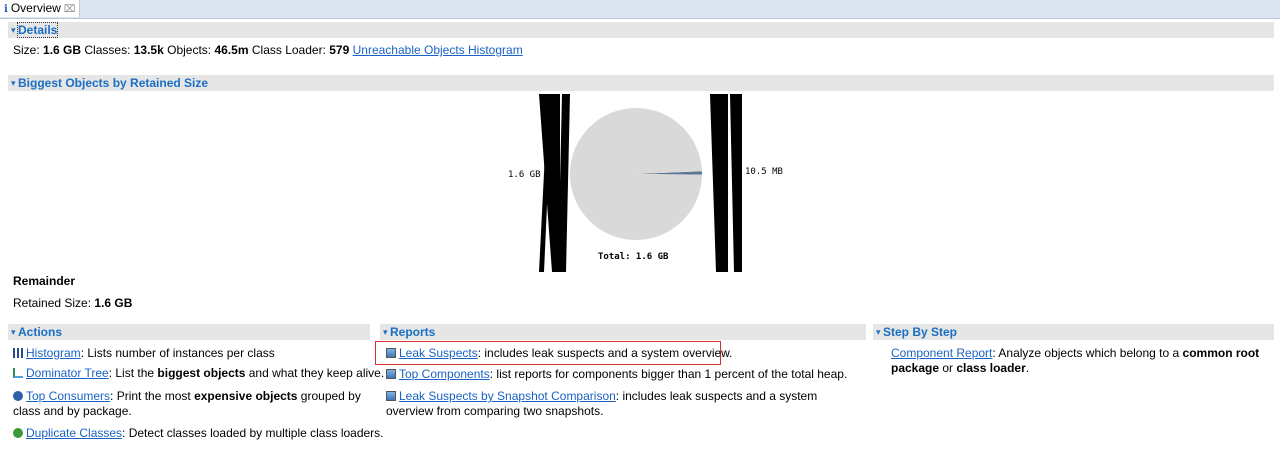  Describe the element at coordinates (37, 30) in the screenshot. I see `details-section-title: Details` at that location.